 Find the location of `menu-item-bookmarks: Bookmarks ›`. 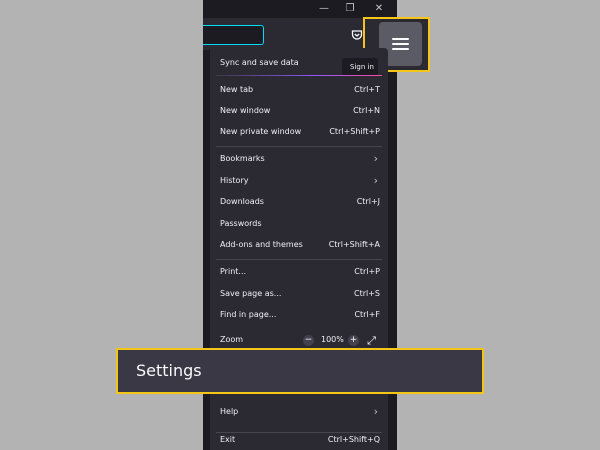

menu-item-bookmarks: Bookmarks › is located at coordinates (299, 159).